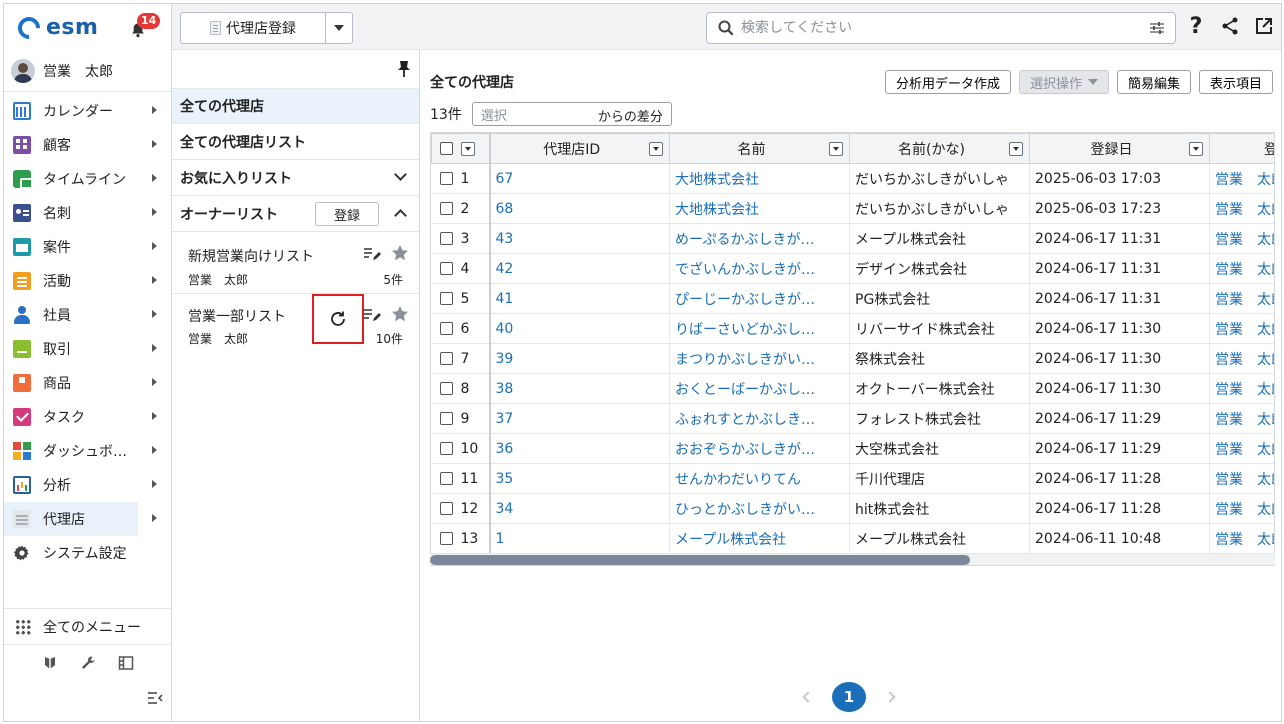  Describe the element at coordinates (87, 315) in the screenshot. I see `sidebar-item: 社員` at that location.